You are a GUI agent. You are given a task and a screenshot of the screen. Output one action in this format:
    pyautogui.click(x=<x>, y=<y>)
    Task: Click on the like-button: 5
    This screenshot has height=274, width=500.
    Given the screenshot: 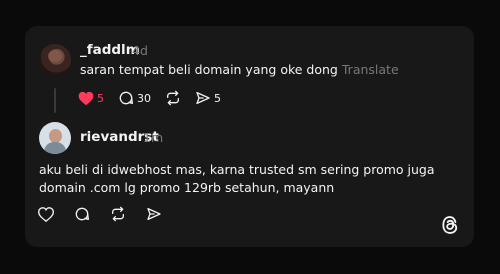 What is the action you would take?
    pyautogui.click(x=91, y=98)
    